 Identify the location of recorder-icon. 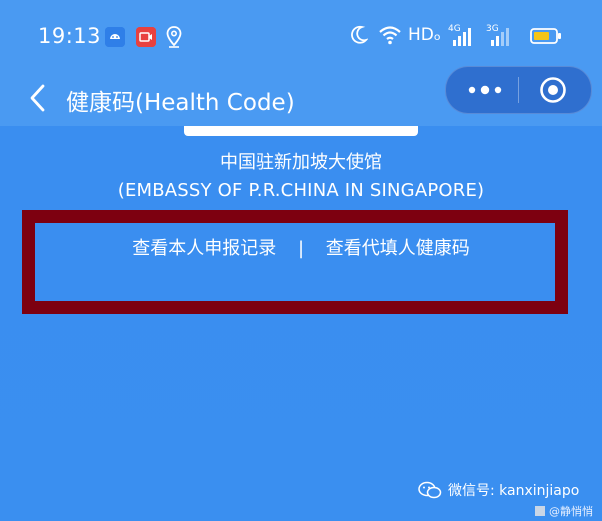
(146, 37).